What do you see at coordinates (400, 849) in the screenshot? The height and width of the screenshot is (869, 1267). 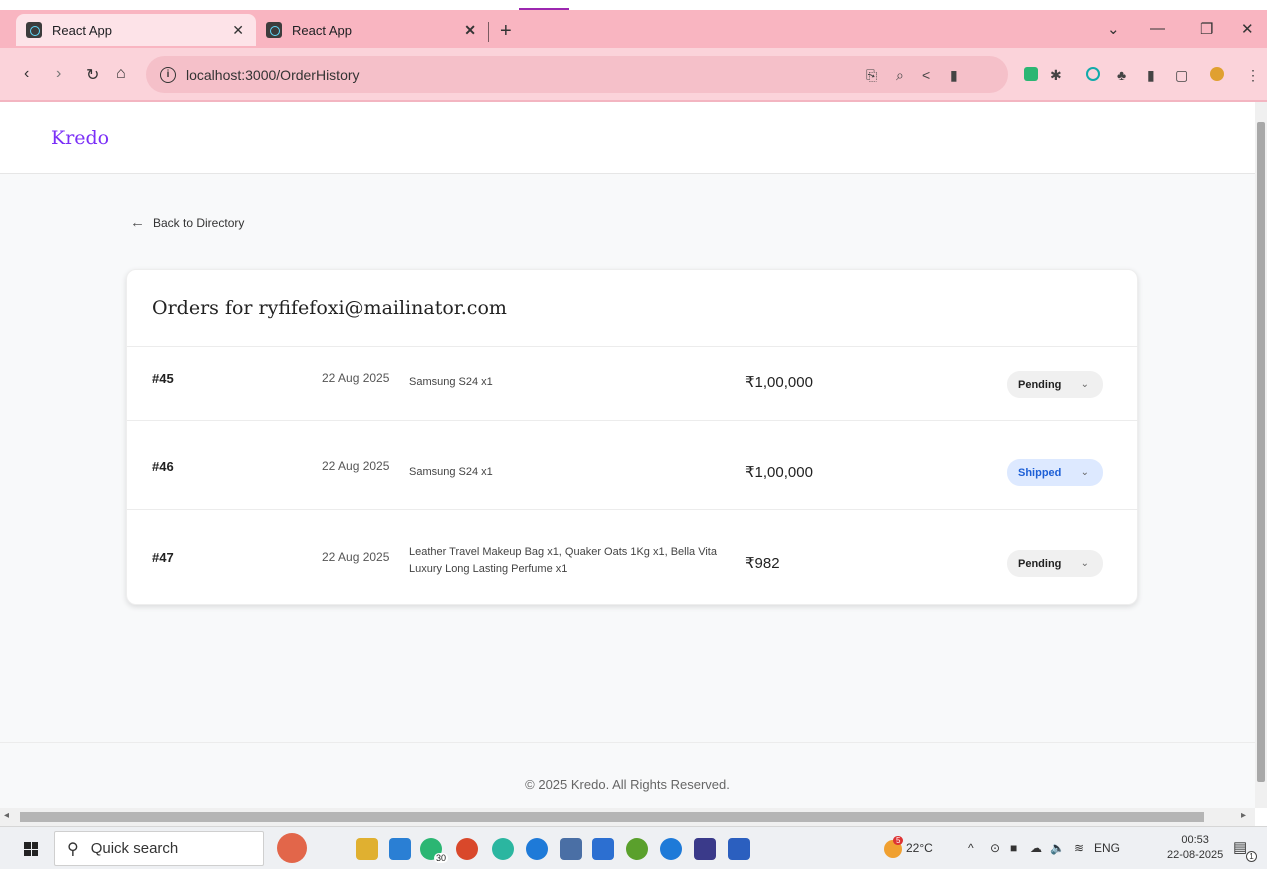 I see `vscode-icon` at bounding box center [400, 849].